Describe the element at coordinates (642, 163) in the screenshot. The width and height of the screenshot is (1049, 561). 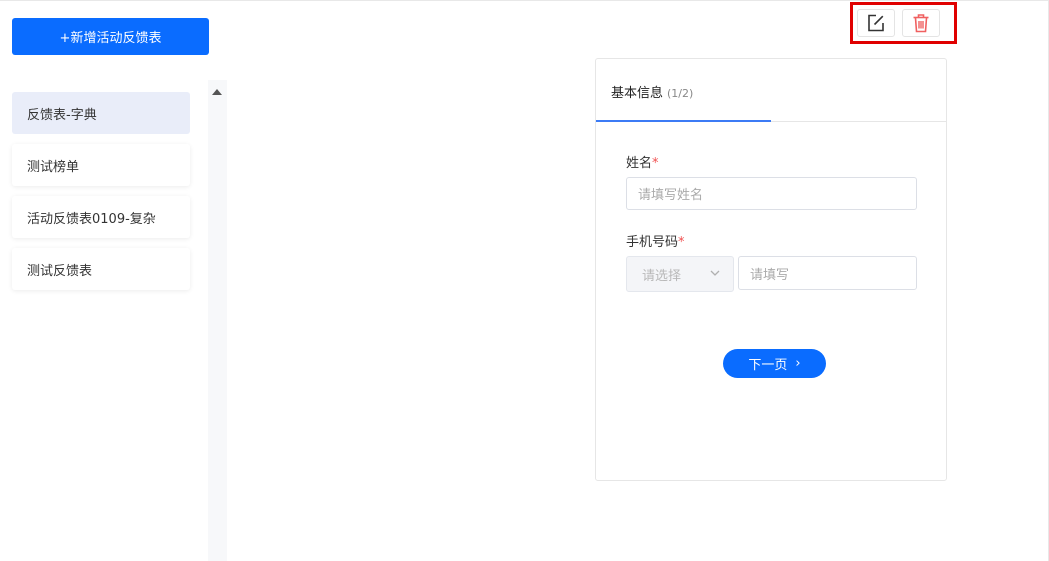
I see `name-label: 姓名*` at that location.